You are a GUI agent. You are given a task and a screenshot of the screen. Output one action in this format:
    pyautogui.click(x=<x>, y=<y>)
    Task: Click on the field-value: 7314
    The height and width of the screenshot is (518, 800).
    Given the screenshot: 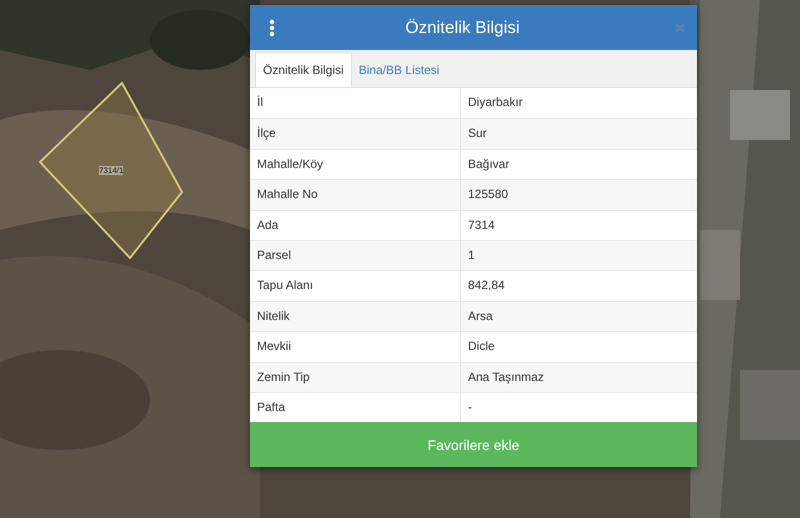 What is the action you would take?
    pyautogui.click(x=481, y=225)
    